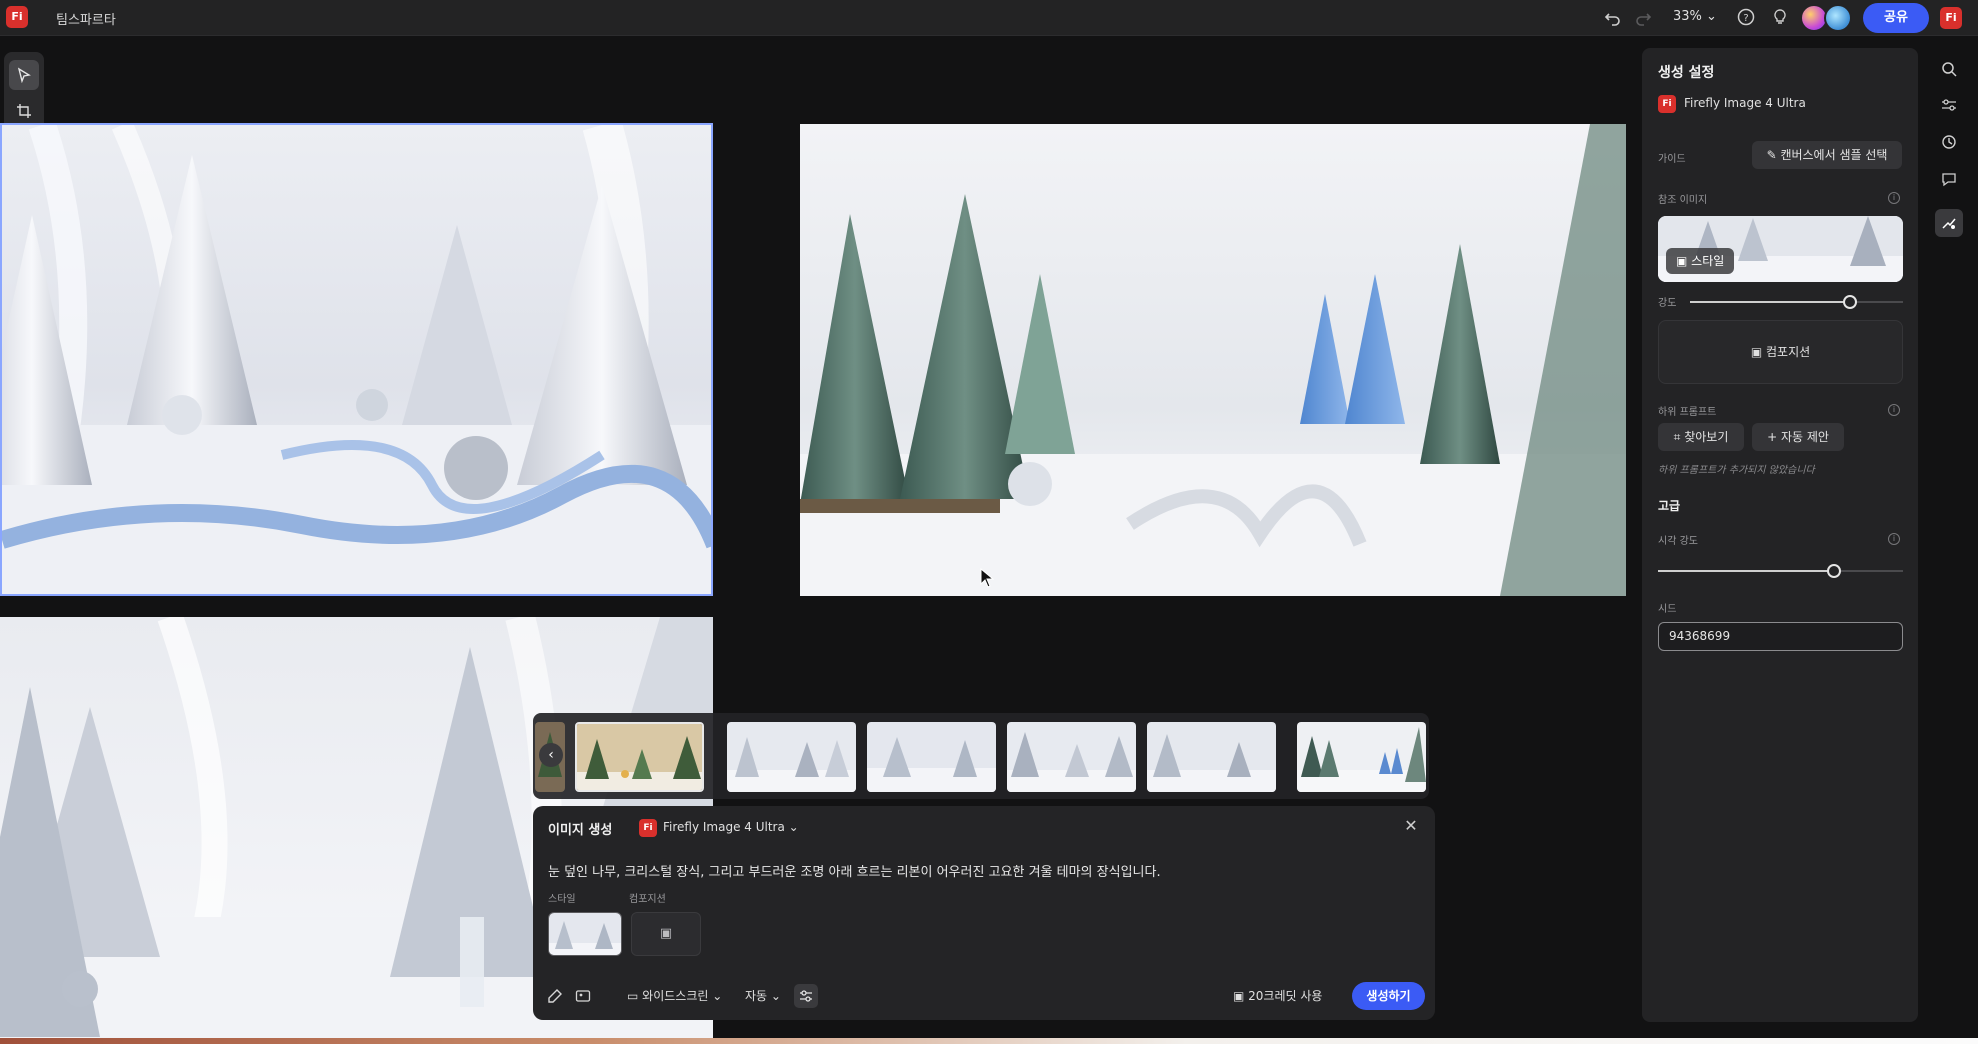 The width and height of the screenshot is (1978, 1044). Describe the element at coordinates (763, 995) in the screenshot. I see `mode-dropdown: 자동 ⌄` at that location.